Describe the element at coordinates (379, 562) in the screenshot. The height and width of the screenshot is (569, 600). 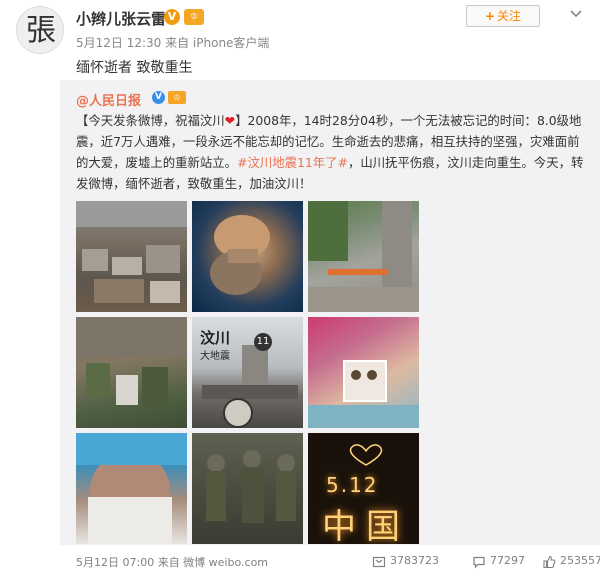
I see `repost-icon` at that location.